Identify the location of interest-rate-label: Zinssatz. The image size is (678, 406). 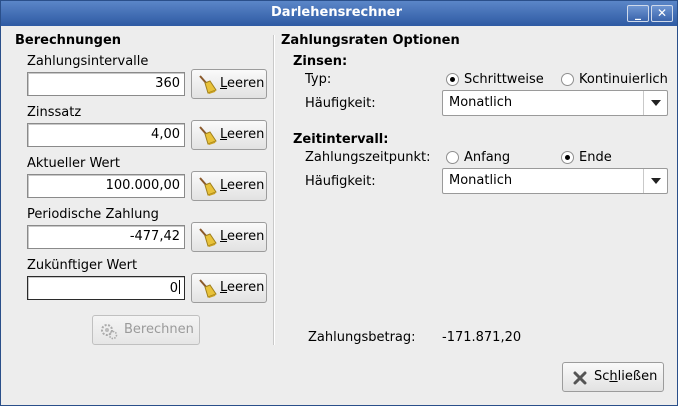
(54, 112).